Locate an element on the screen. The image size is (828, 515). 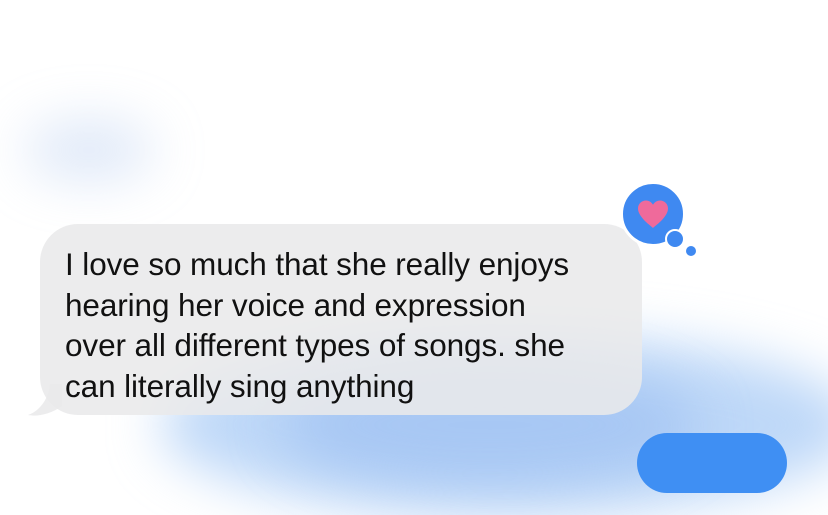
reaction-bubble-dot-large is located at coordinates (675, 239).